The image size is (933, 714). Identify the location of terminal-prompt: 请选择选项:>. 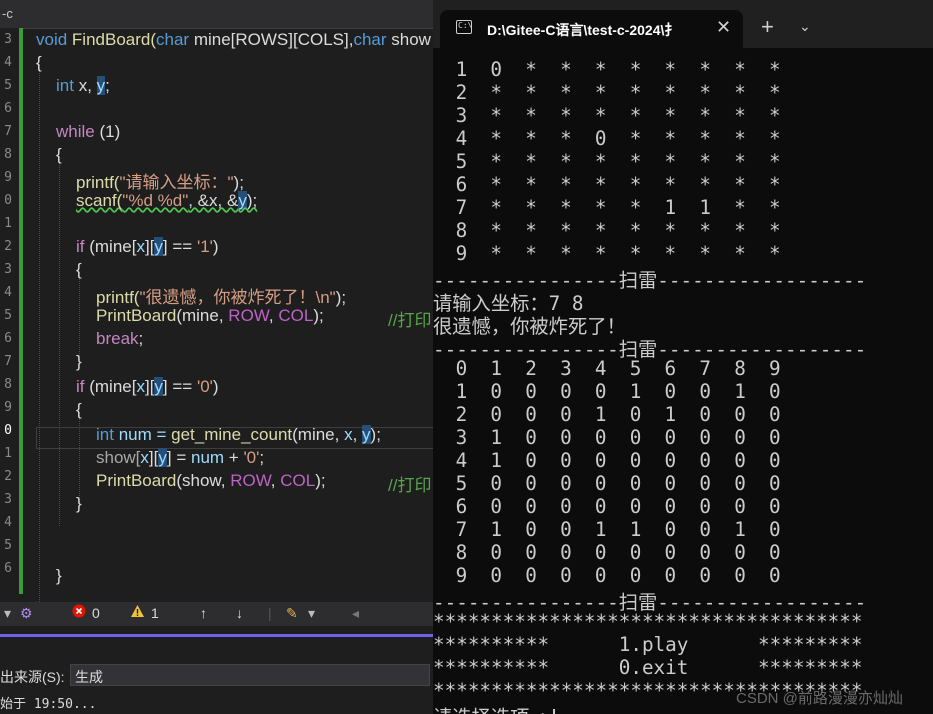
(493, 710).